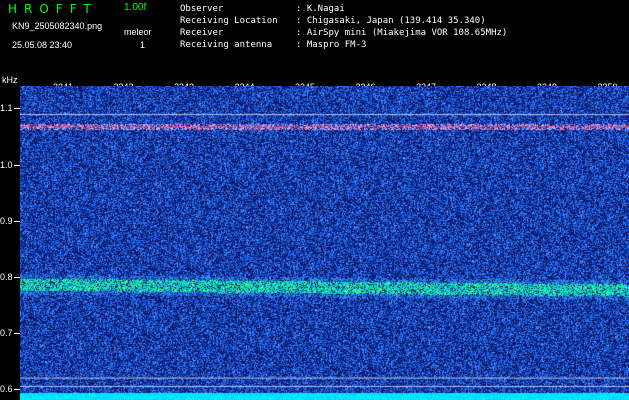 The width and height of the screenshot is (629, 400). Describe the element at coordinates (138, 32) in the screenshot. I see `detection-mode: meleor` at that location.